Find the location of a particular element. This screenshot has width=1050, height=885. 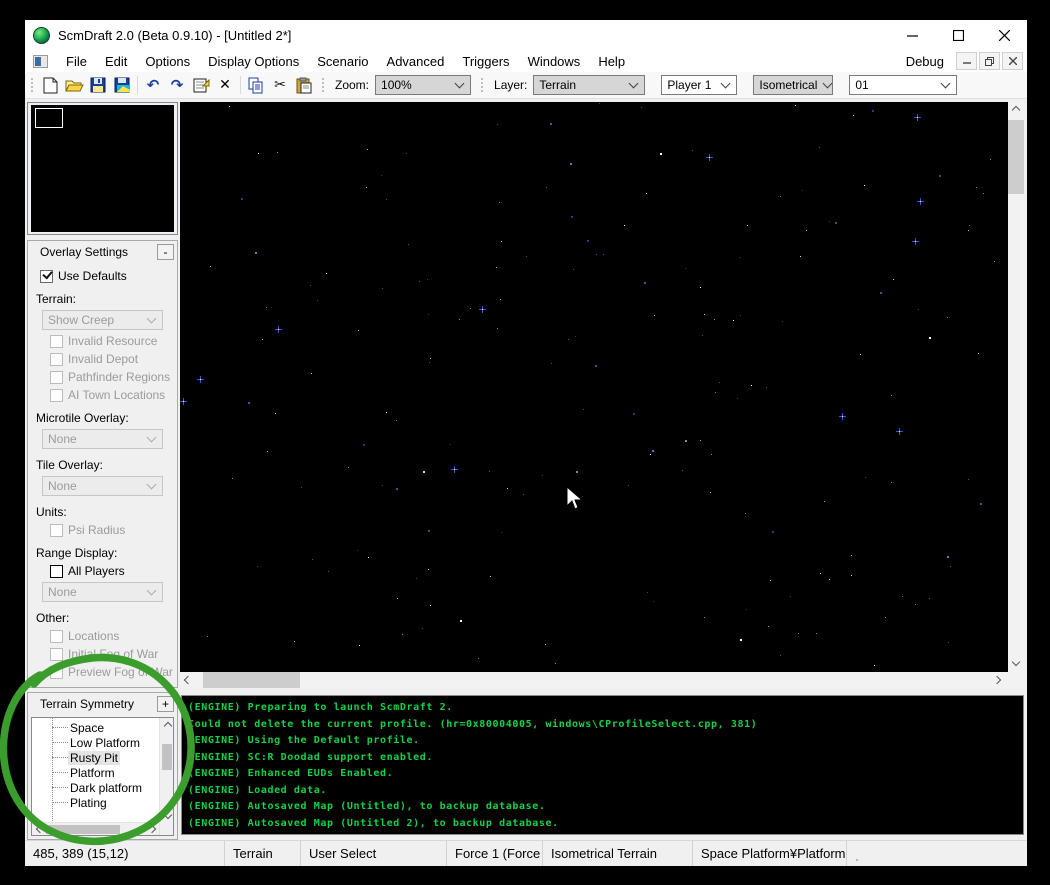

tree-item: Platform is located at coordinates (95, 772).